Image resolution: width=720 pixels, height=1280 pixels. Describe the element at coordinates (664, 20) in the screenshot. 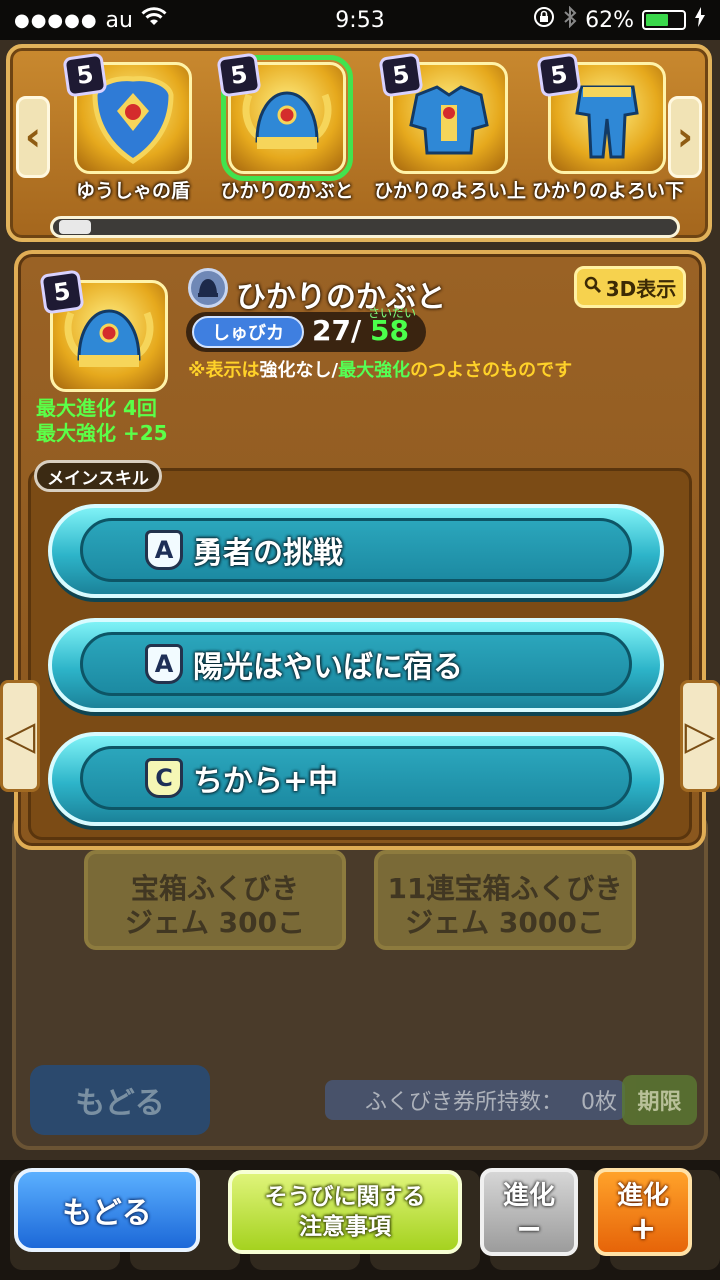

I see `battery-icon` at that location.